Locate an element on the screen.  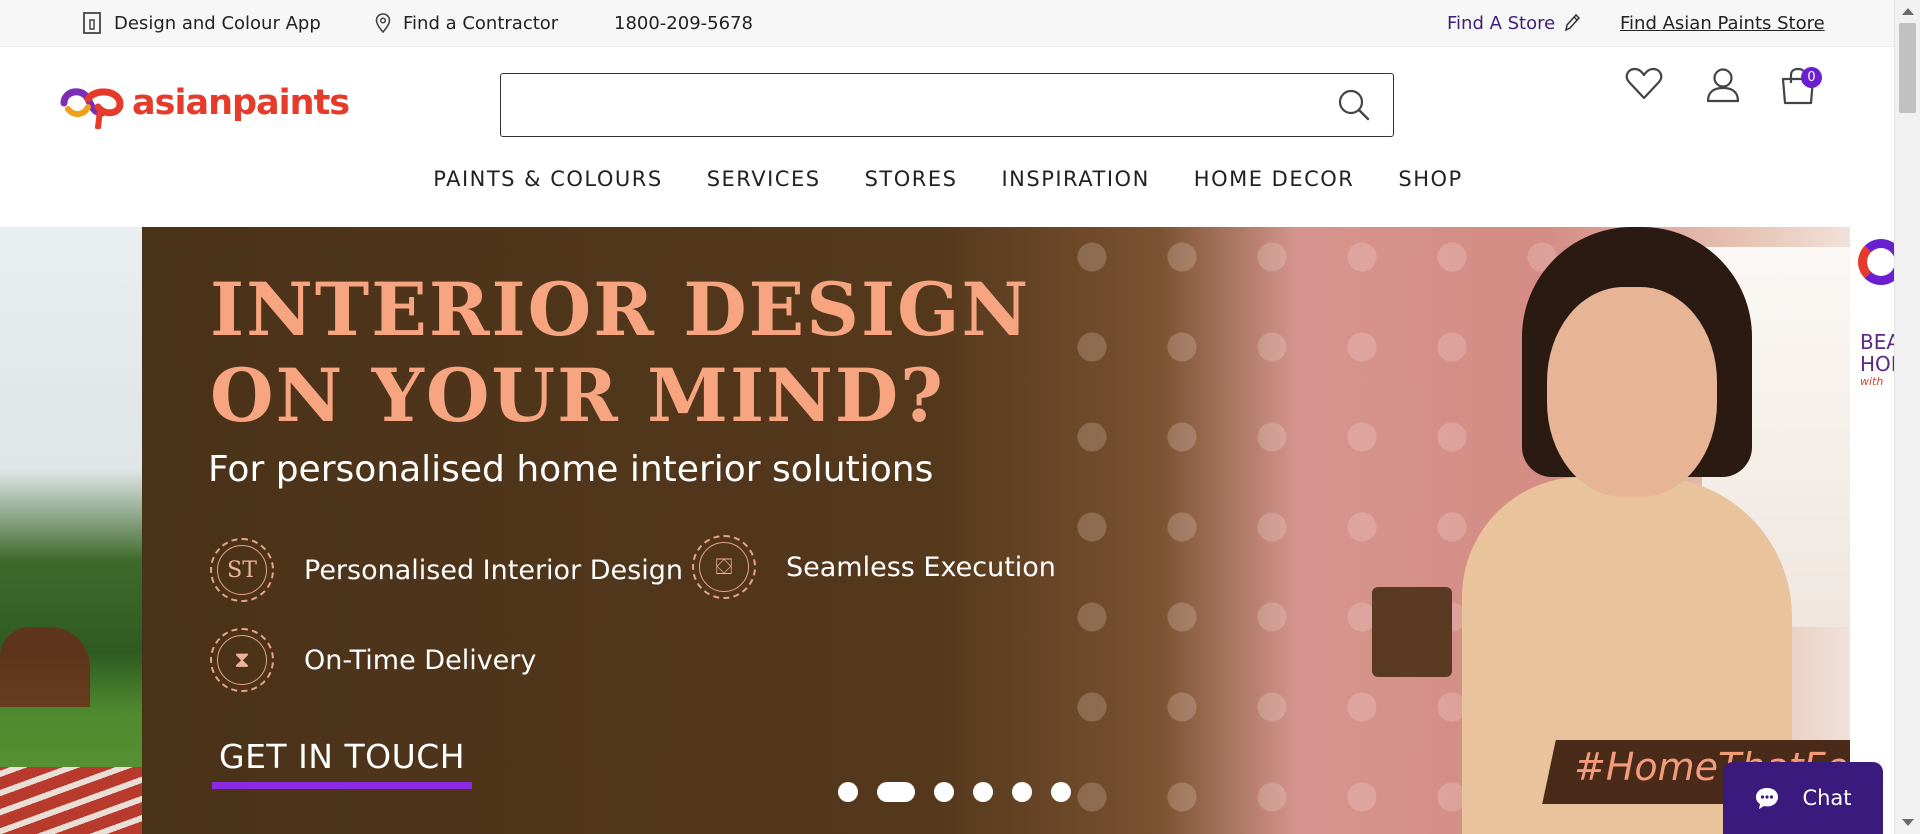
scroll-down-arrow-icon is located at coordinates (1908, 822).